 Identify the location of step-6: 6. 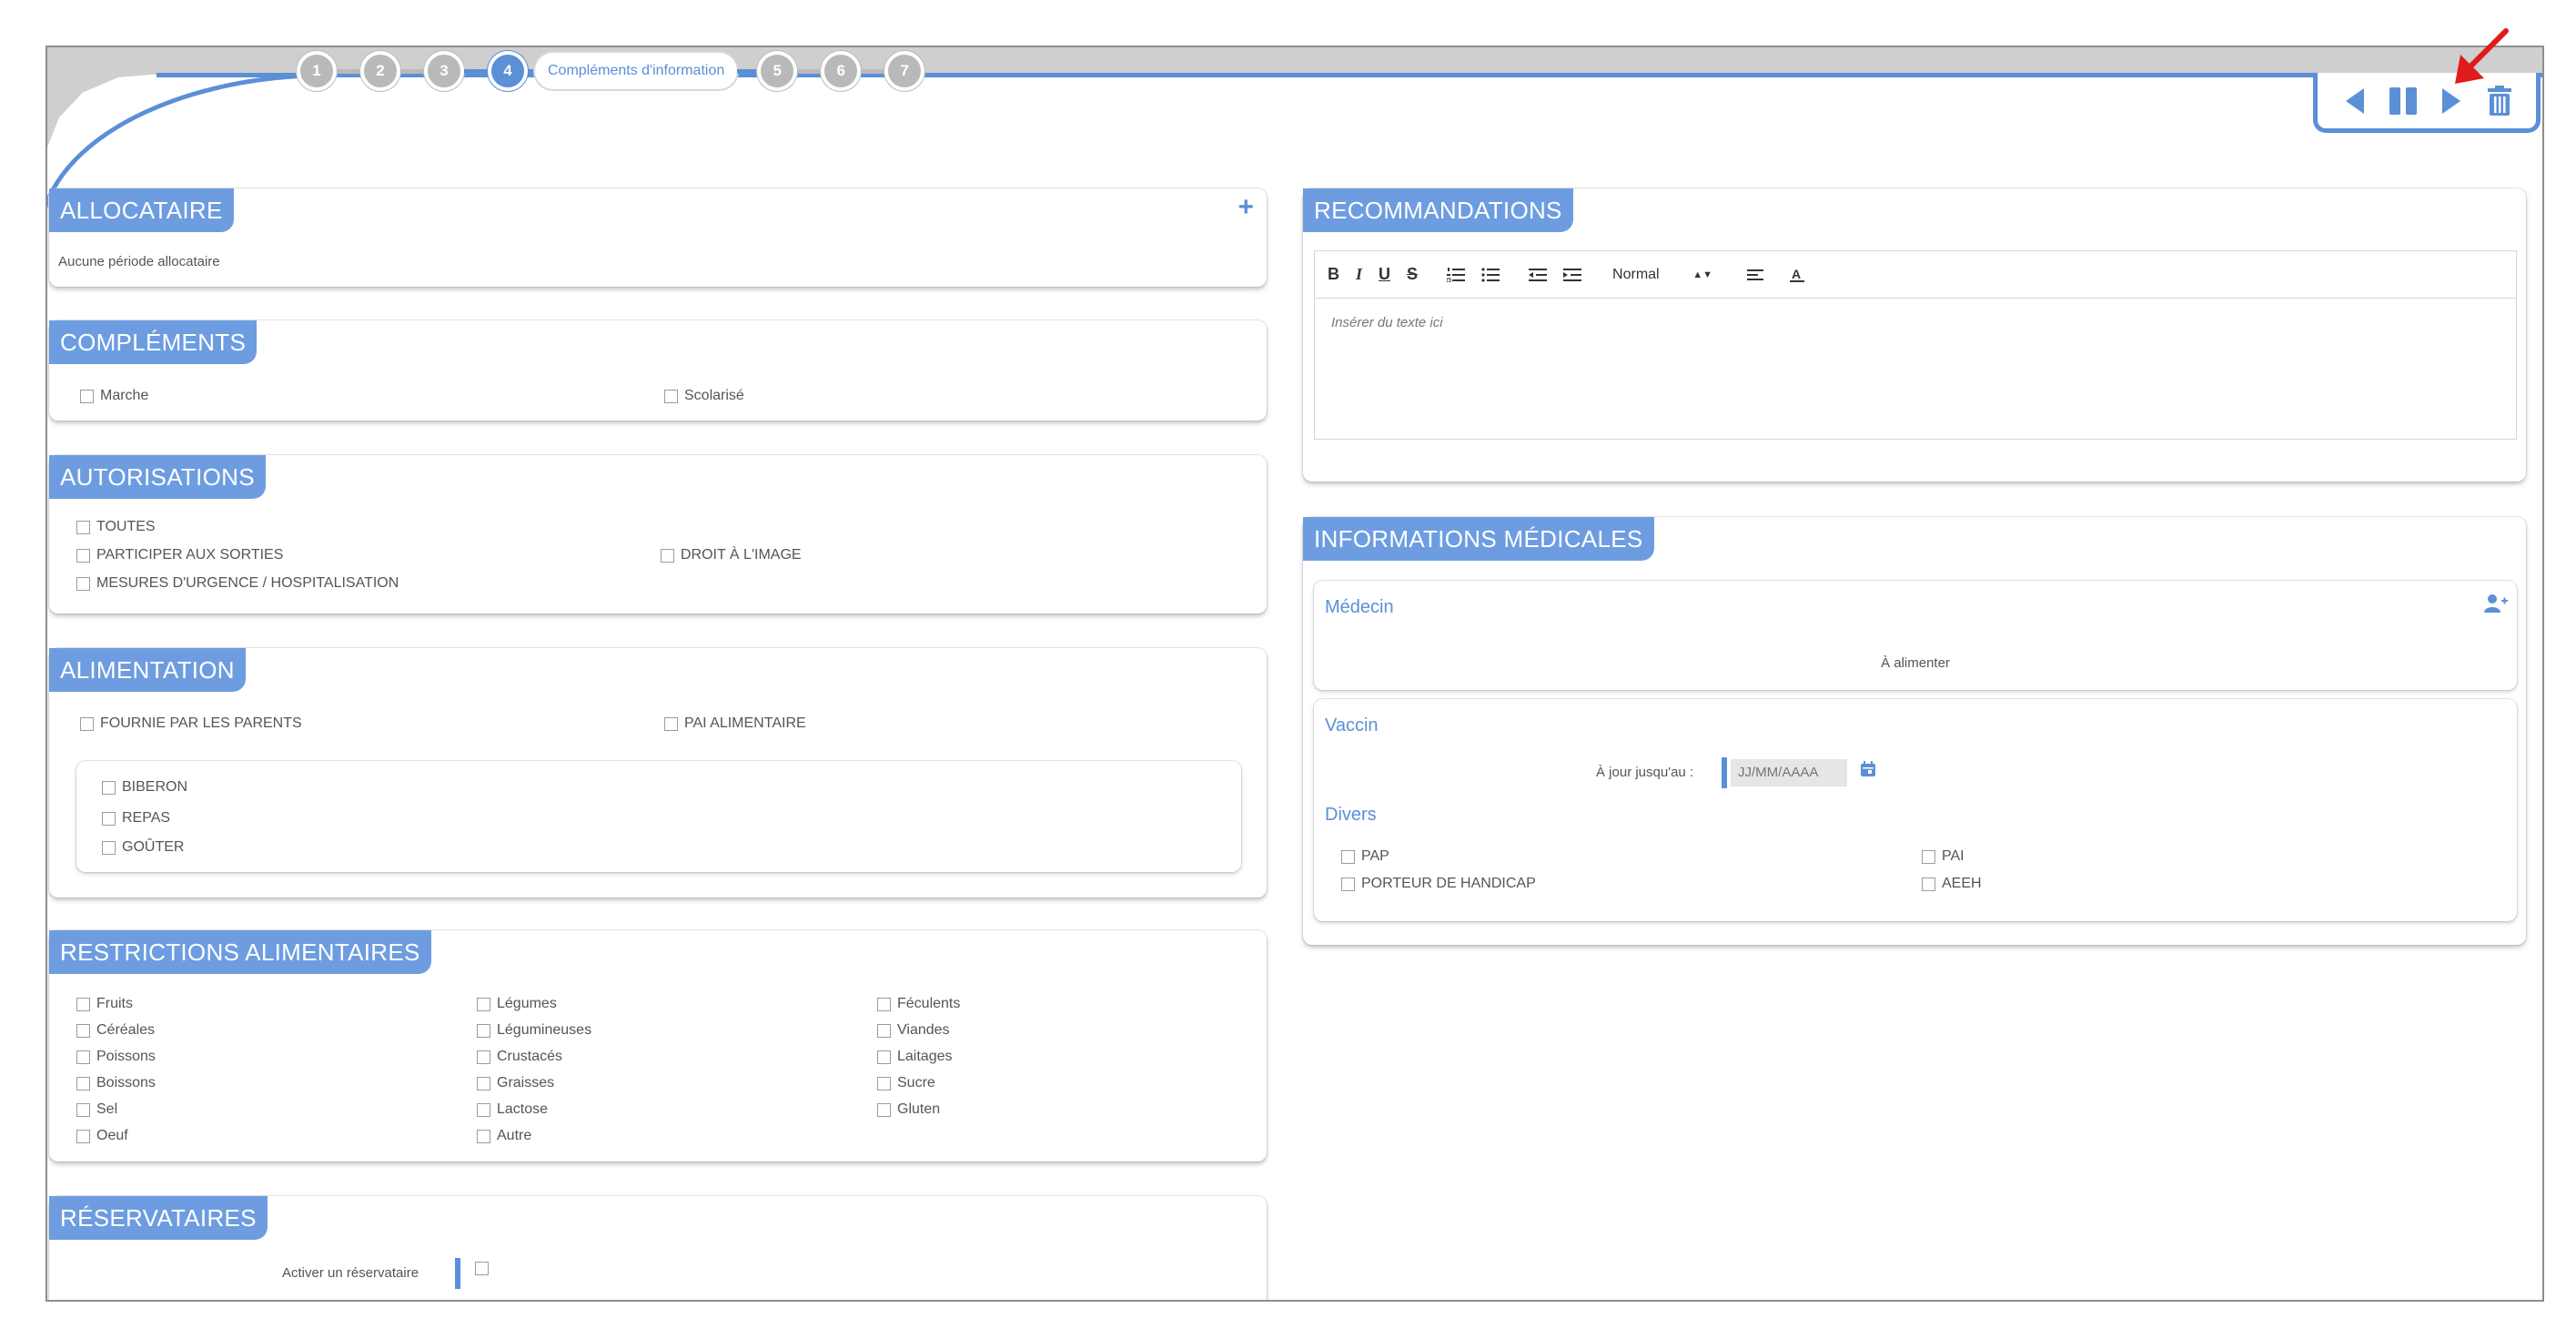
(841, 71).